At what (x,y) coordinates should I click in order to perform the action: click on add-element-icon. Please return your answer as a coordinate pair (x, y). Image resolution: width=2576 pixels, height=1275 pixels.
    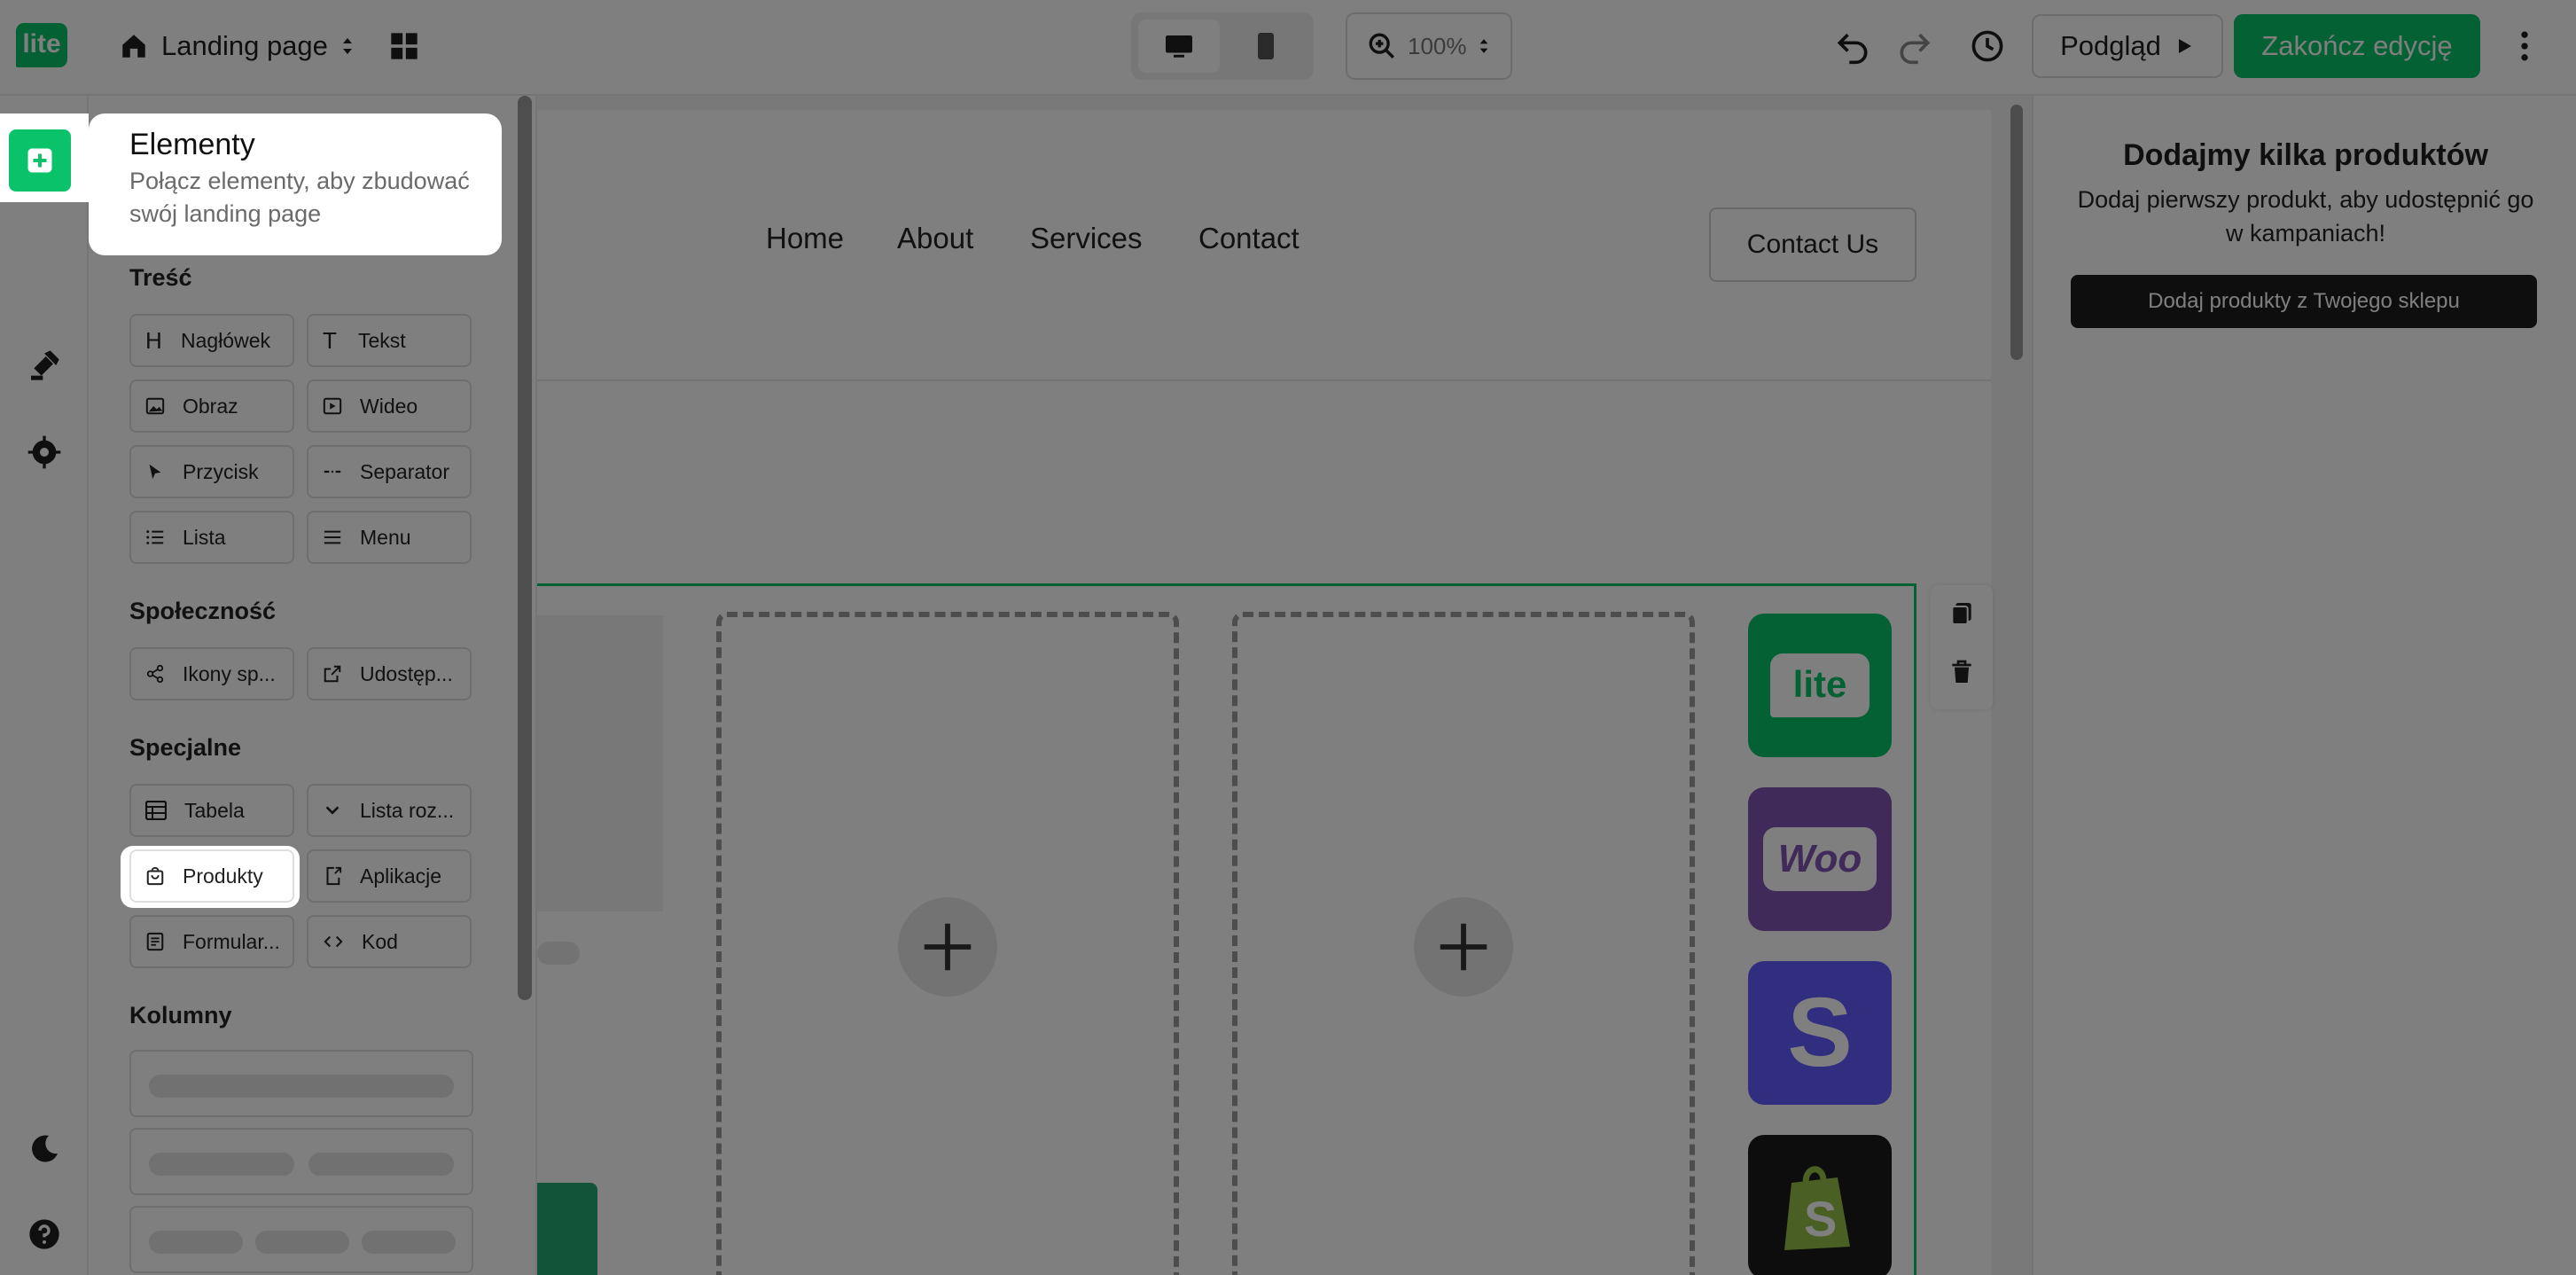
    Looking at the image, I should click on (39, 160).